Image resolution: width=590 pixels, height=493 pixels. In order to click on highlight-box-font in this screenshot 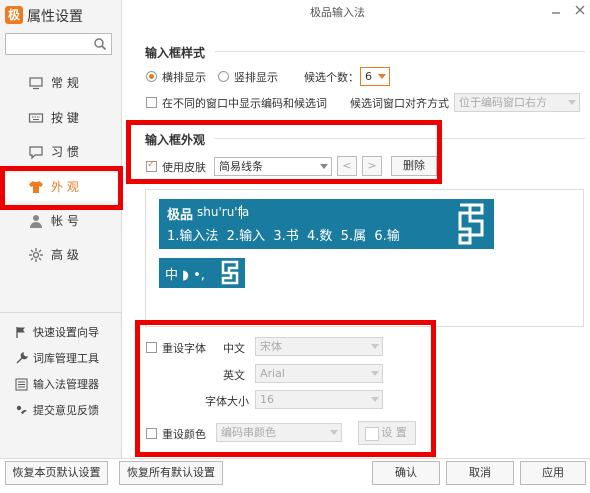, I will do `click(285, 388)`.